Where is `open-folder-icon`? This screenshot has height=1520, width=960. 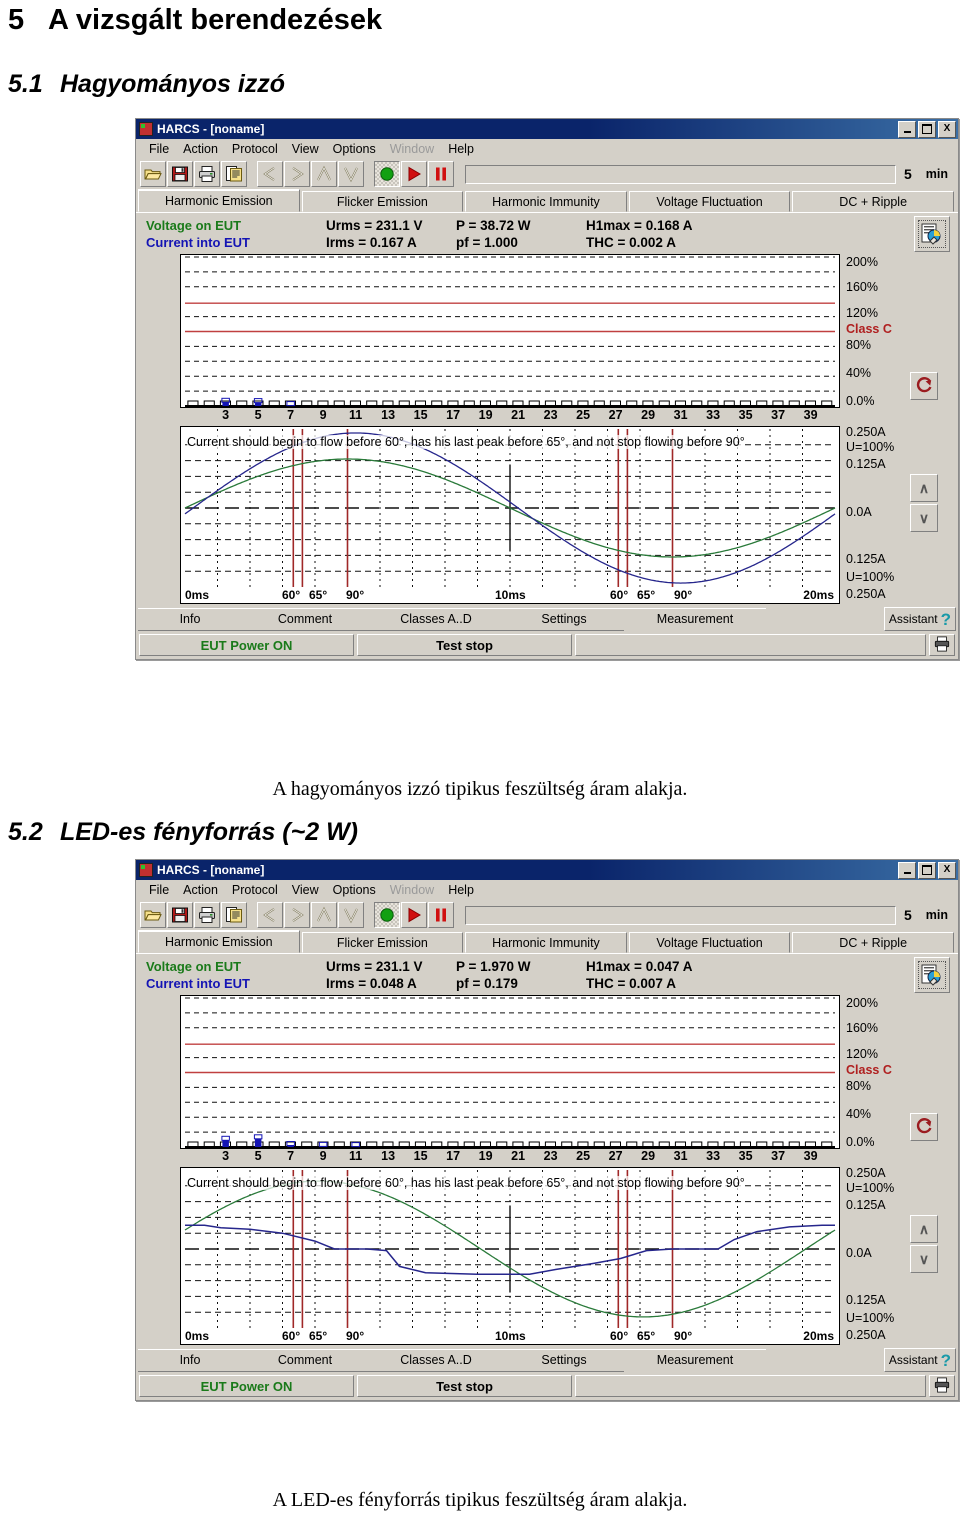 open-folder-icon is located at coordinates (153, 174).